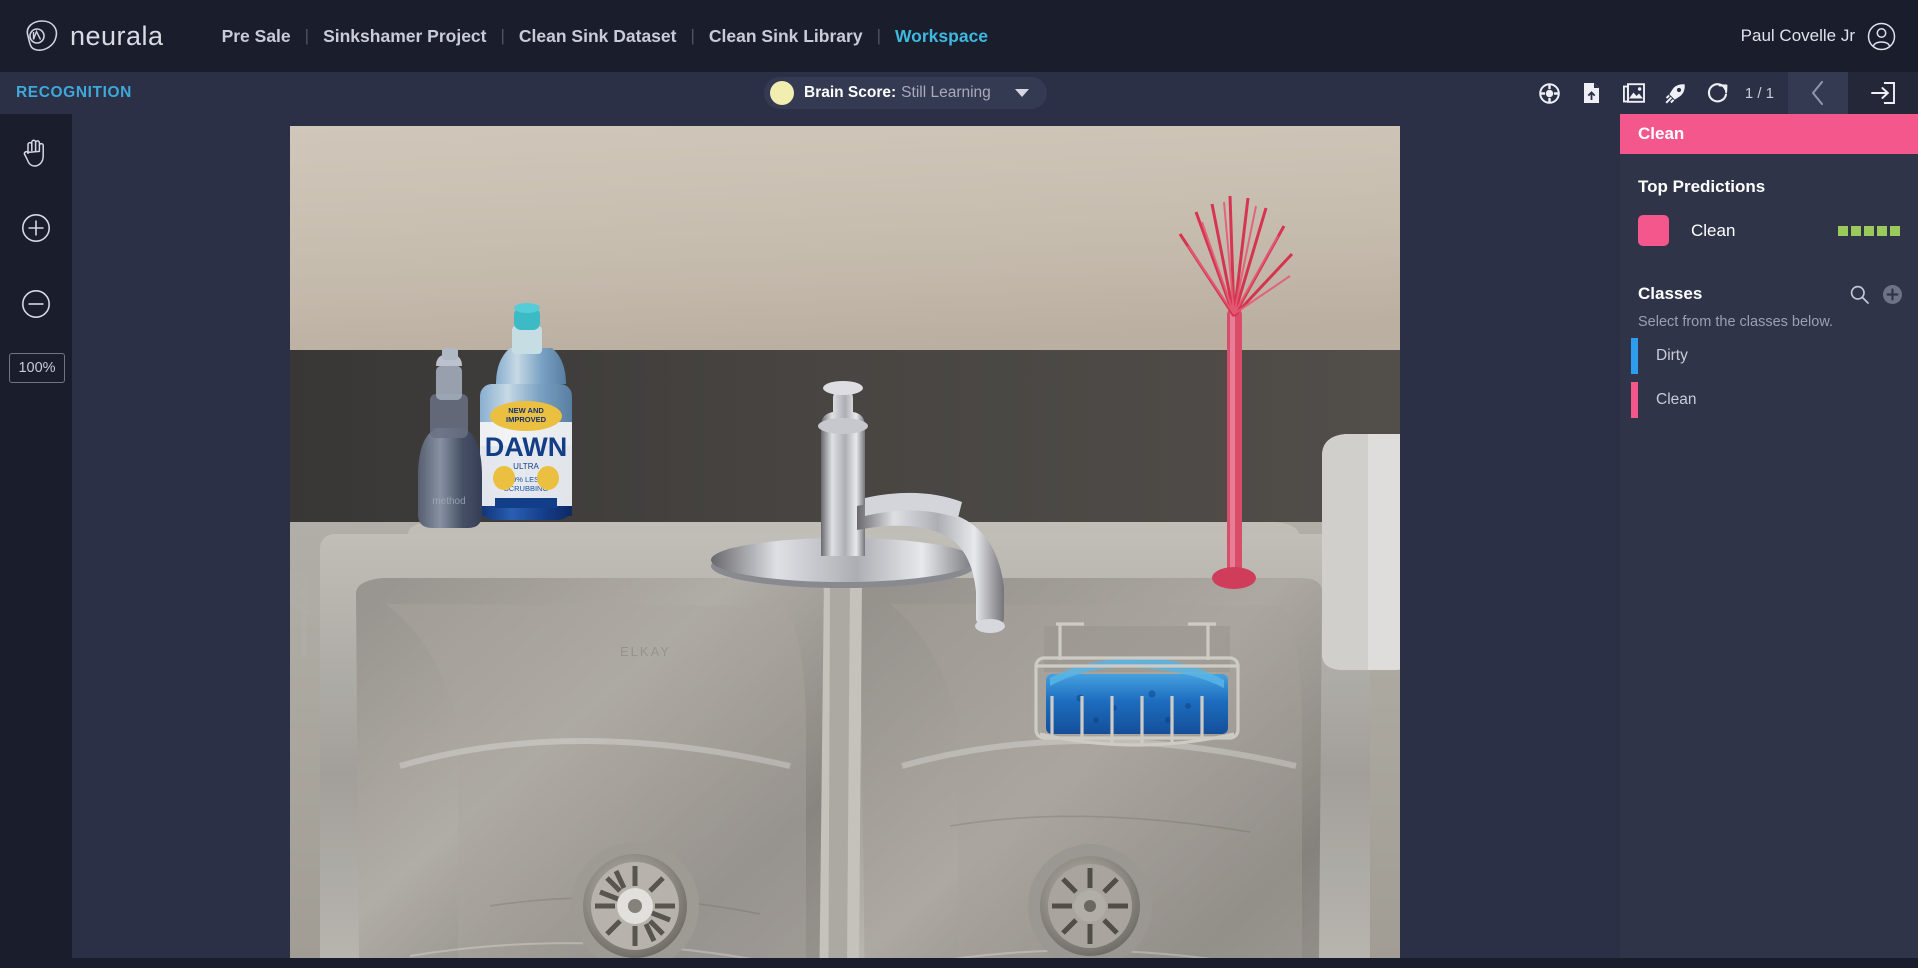  Describe the element at coordinates (36, 541) in the screenshot. I see `canvas-tool-rail: 100%` at that location.